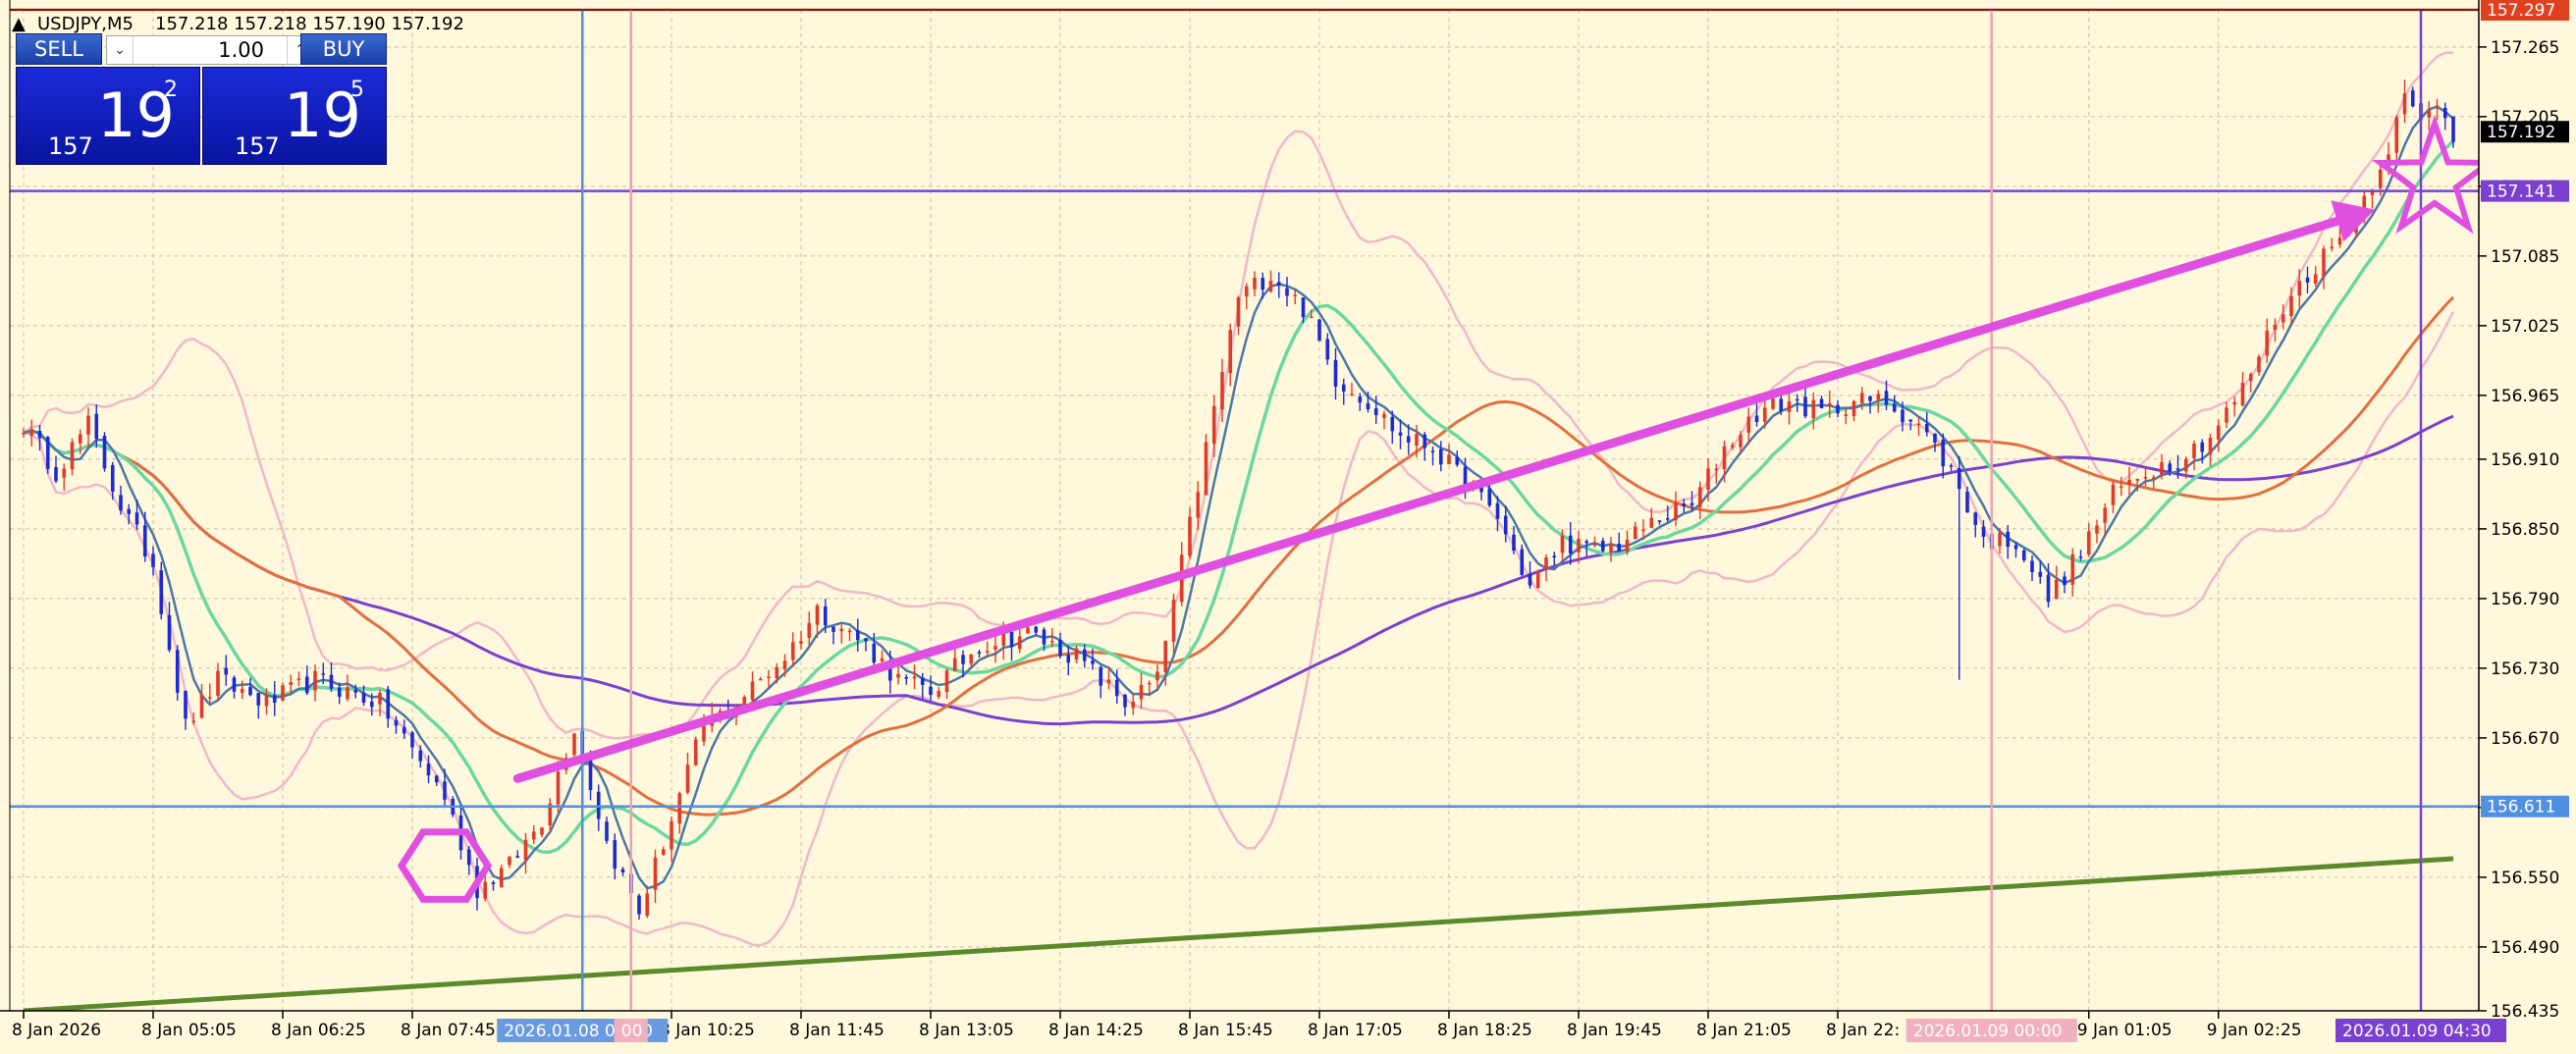 This screenshot has height=1054, width=2576. What do you see at coordinates (318, 1030) in the screenshot?
I see `x-tick-label: 8 Jan 06:25` at bounding box center [318, 1030].